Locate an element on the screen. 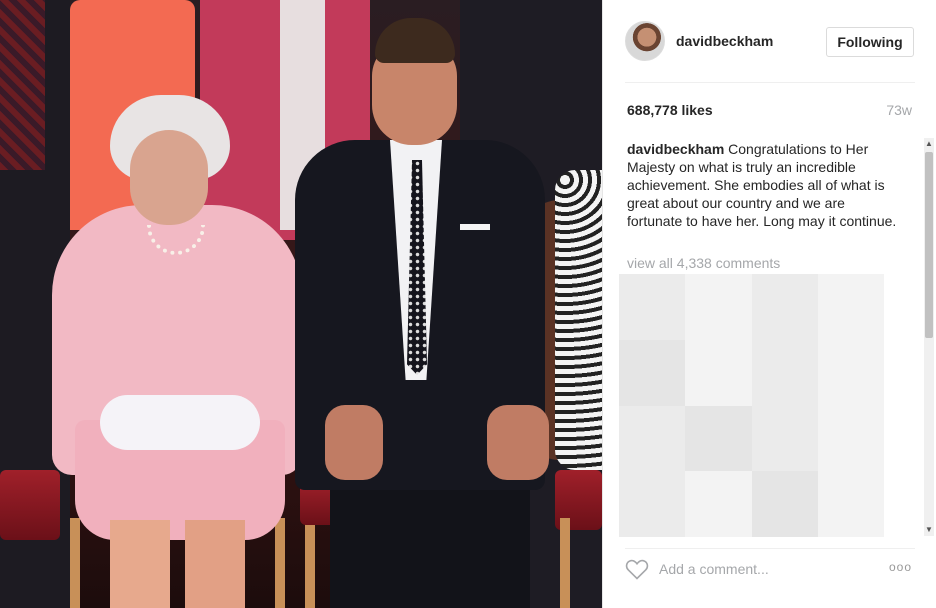 This screenshot has height=608, width=936. comment-bar: ooo is located at coordinates (769, 578).